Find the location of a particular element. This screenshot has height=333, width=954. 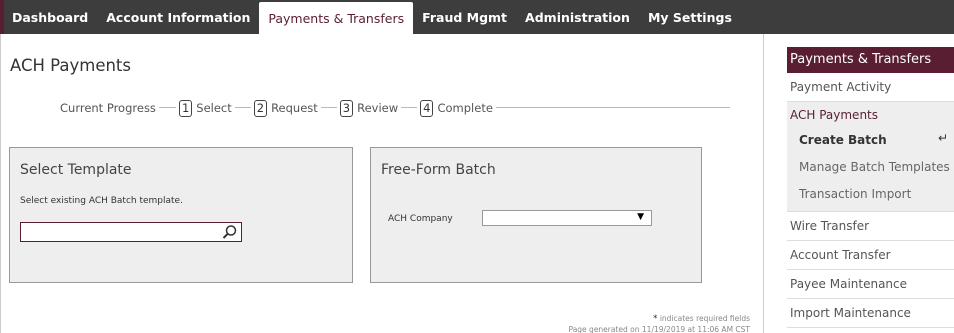

progress-step-request: 2 Request is located at coordinates (285, 108).